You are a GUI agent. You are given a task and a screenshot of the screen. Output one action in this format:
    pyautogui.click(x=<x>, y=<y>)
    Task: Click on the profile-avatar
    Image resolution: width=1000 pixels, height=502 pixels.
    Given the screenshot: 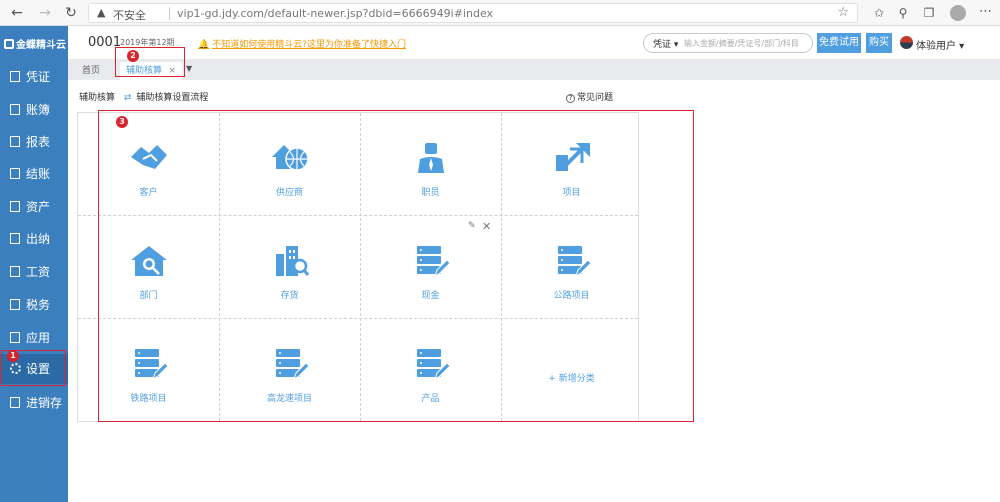 What is the action you would take?
    pyautogui.click(x=958, y=13)
    